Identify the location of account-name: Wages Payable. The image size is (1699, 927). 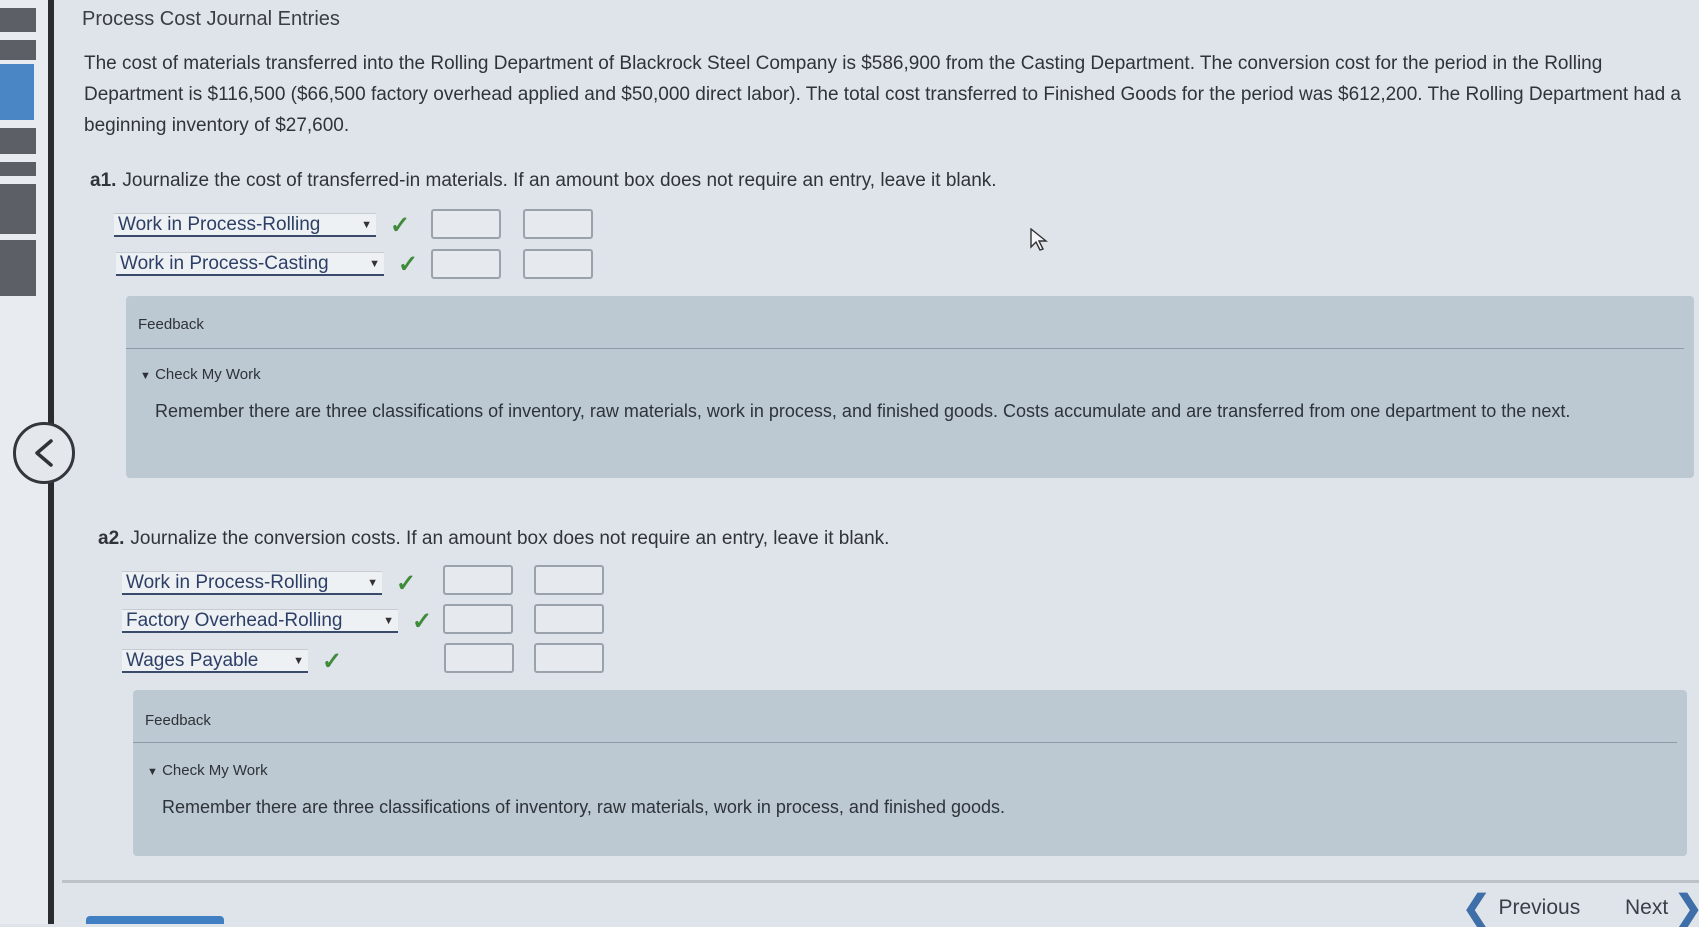
(192, 660).